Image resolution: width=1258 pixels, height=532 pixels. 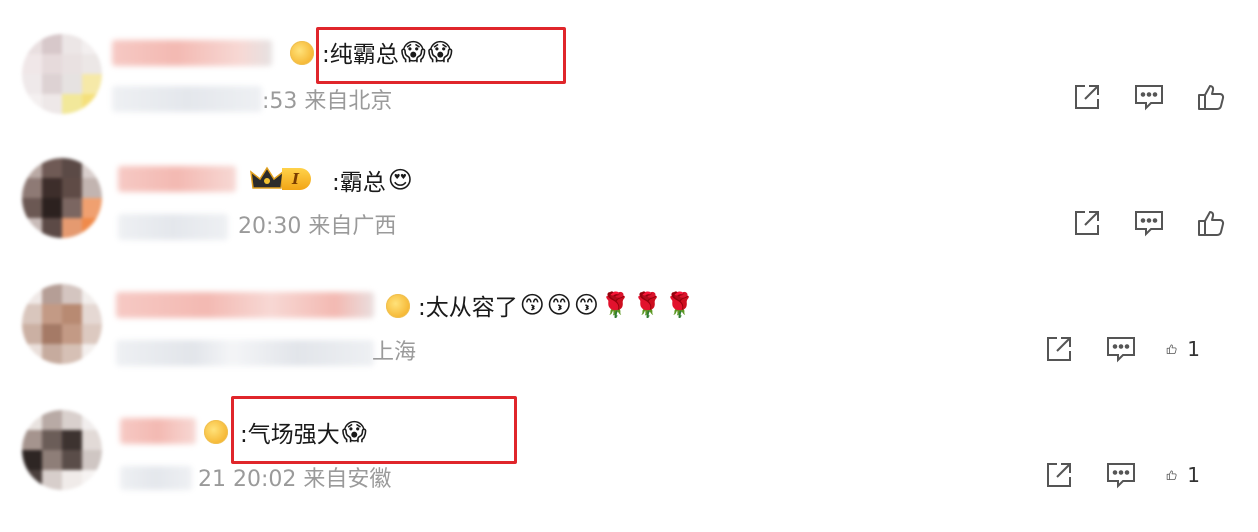 I want to click on crown-icon, so click(x=267, y=177).